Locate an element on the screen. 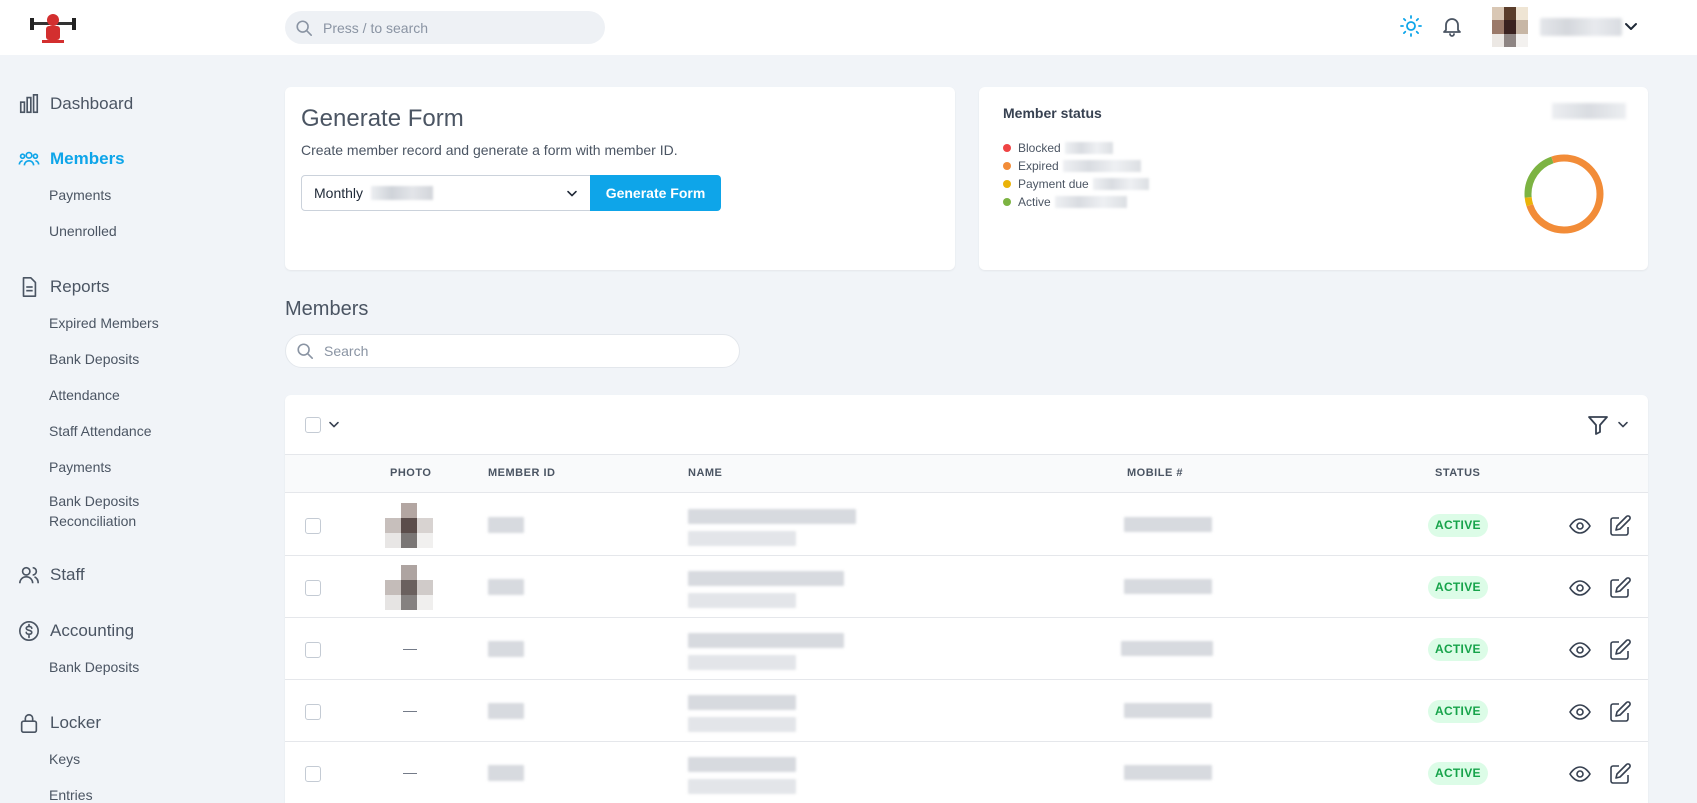  sidebar-item-reports: Reports is located at coordinates (64, 287).